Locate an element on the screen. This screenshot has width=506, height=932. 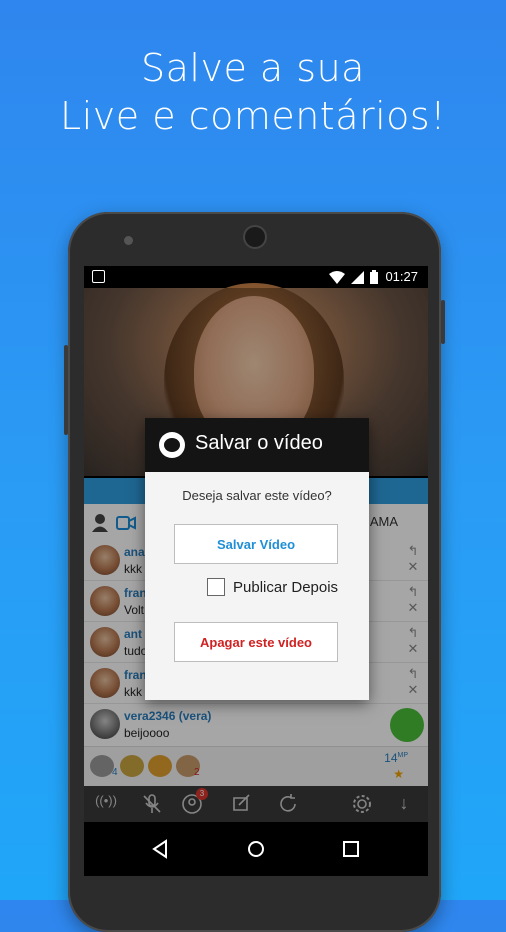
sensor-dot is located at coordinates (128, 240).